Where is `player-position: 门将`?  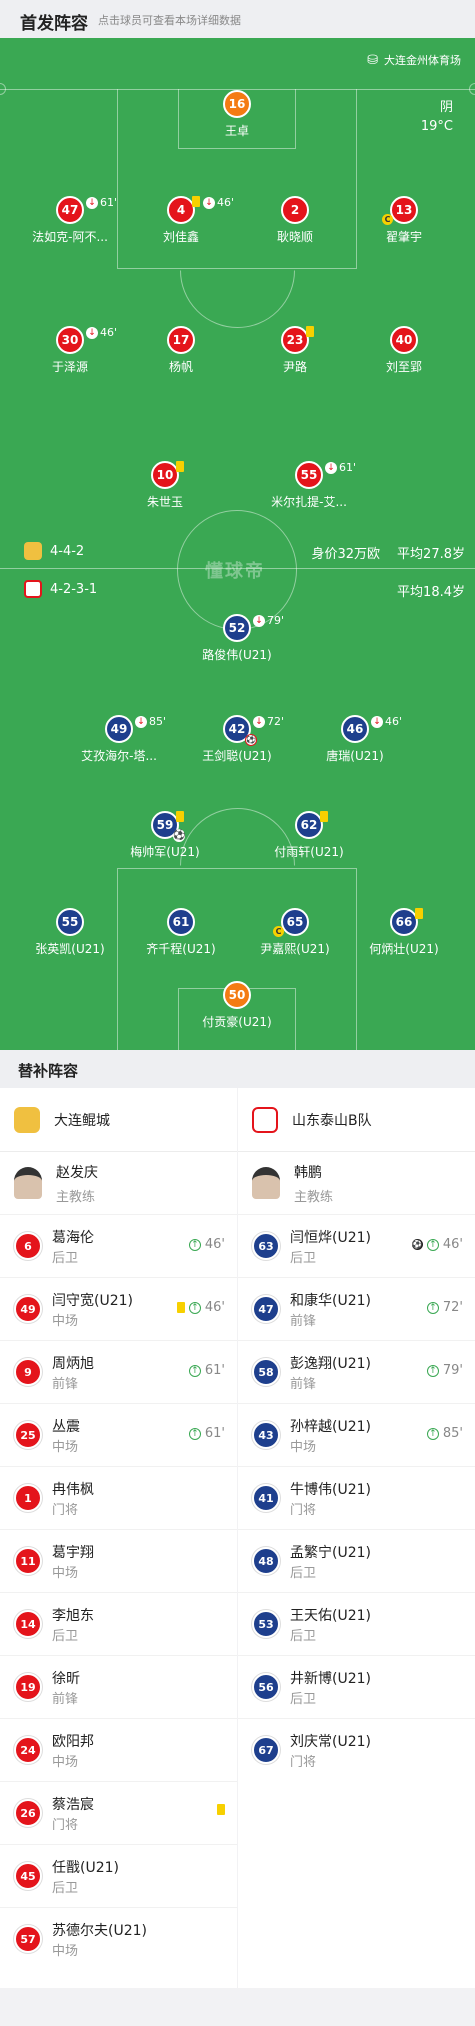 player-position: 门将 is located at coordinates (65, 1825).